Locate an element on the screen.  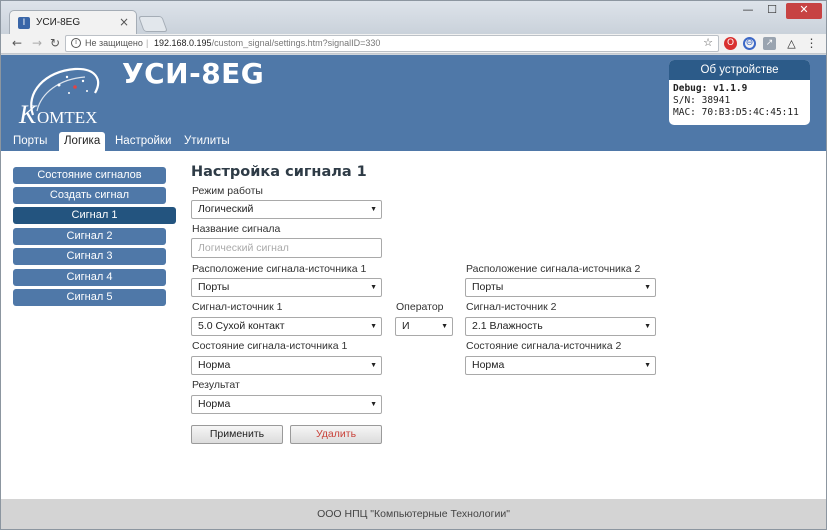
source2-location-label: Расположение сигнала-источника 2 is located at coordinates (553, 269).